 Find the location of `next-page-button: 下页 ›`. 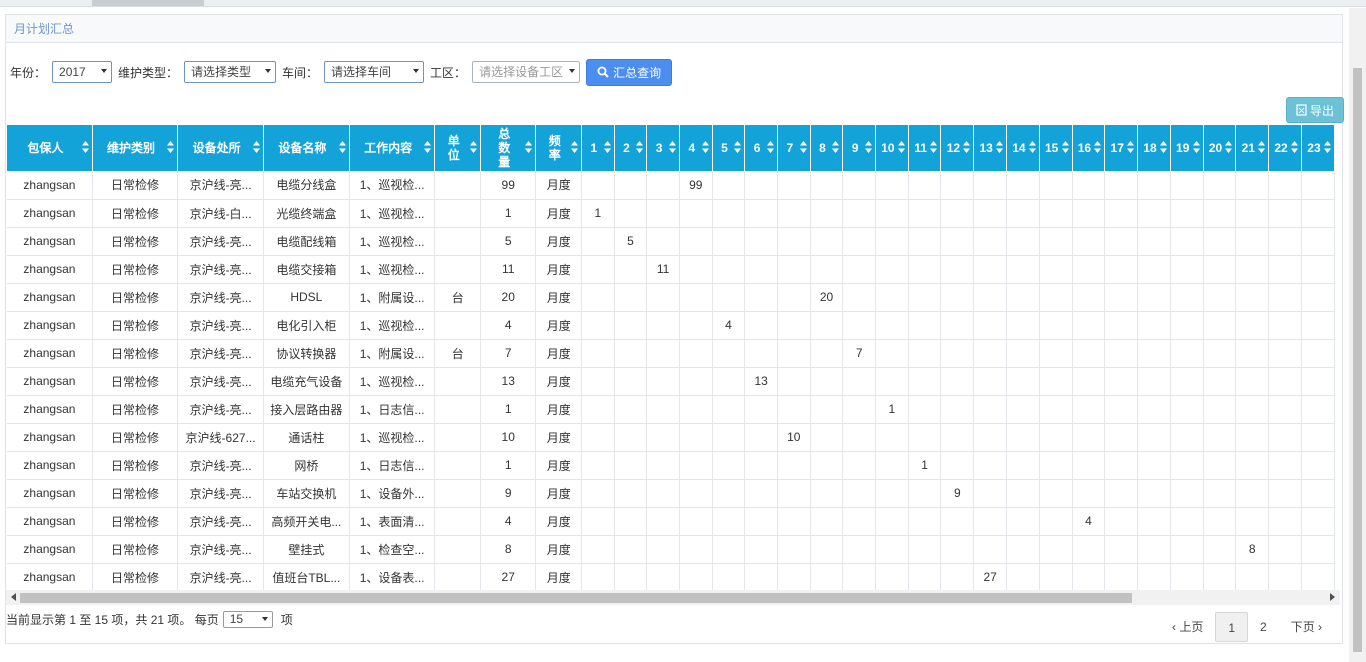

next-page-button: 下页 › is located at coordinates (1306, 627).